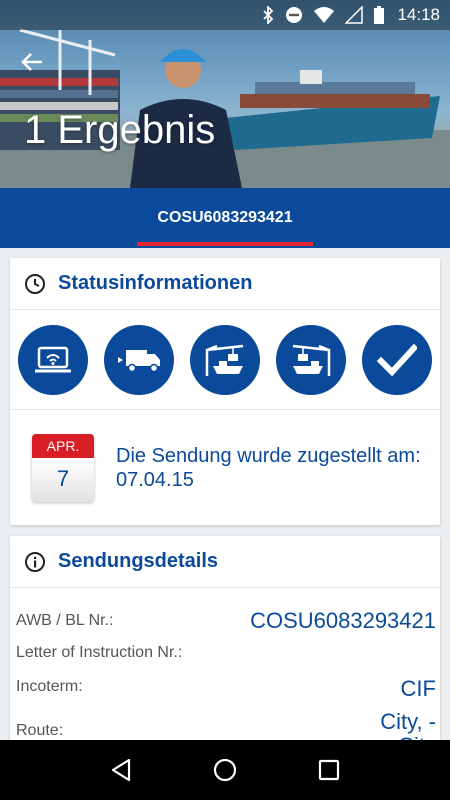 The width and height of the screenshot is (450, 800). Describe the element at coordinates (343, 620) in the screenshot. I see `detail-value: COSU6083293421` at that location.